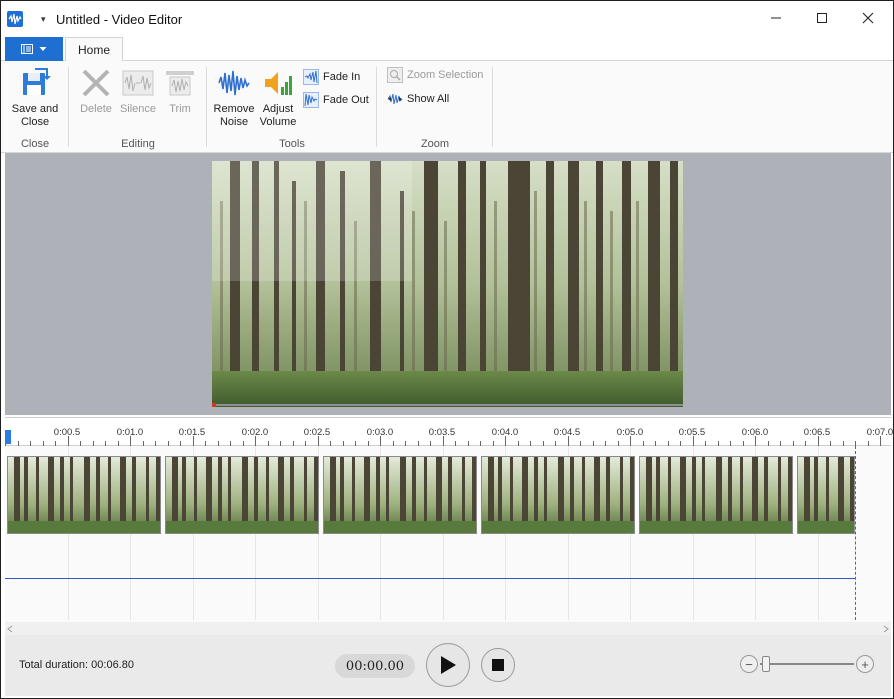  Describe the element at coordinates (278, 83) in the screenshot. I see `speaker-volume-icon` at that location.